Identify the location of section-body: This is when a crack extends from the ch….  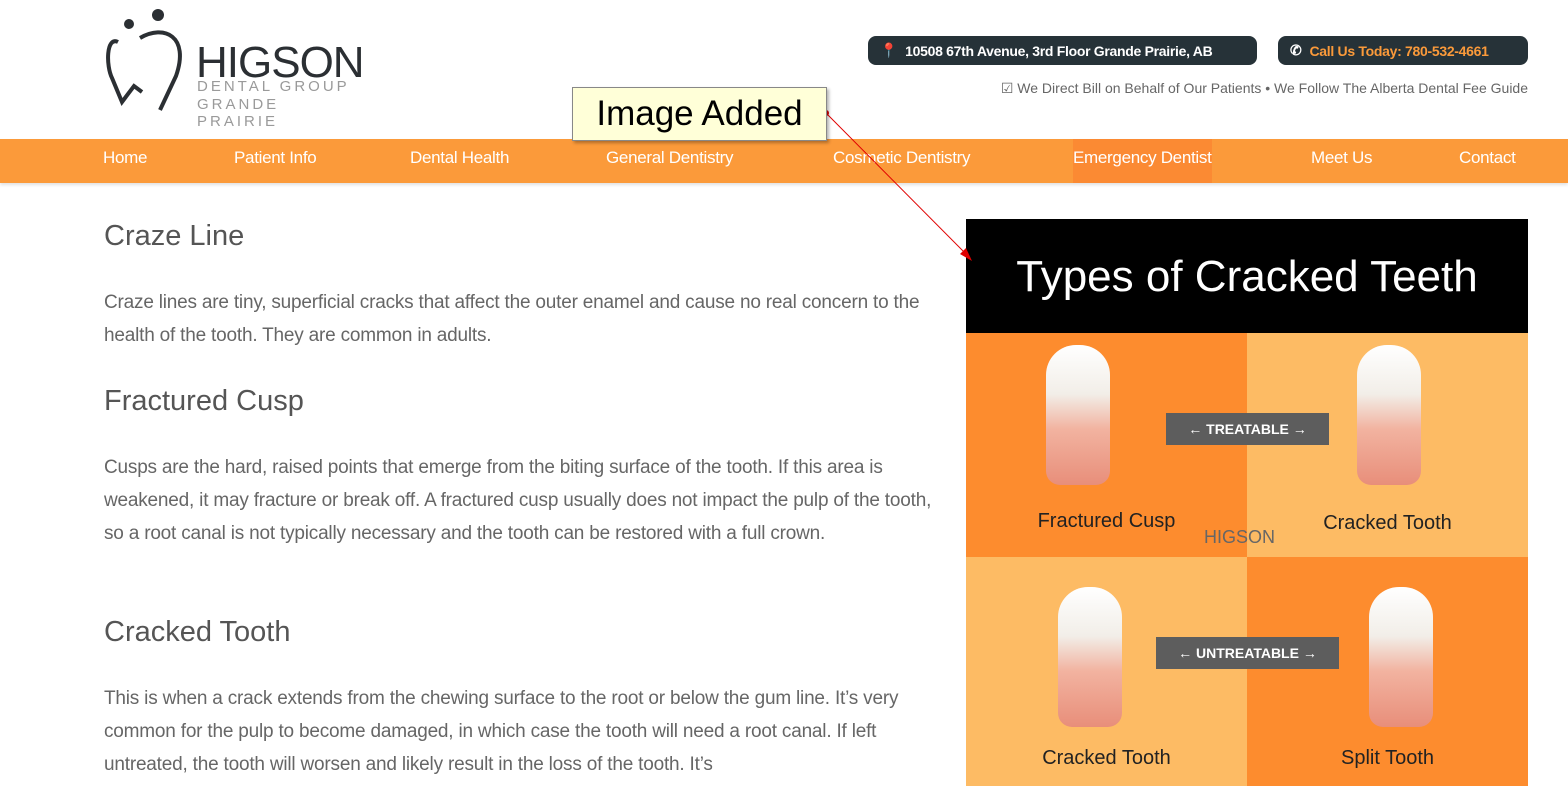
(501, 731).